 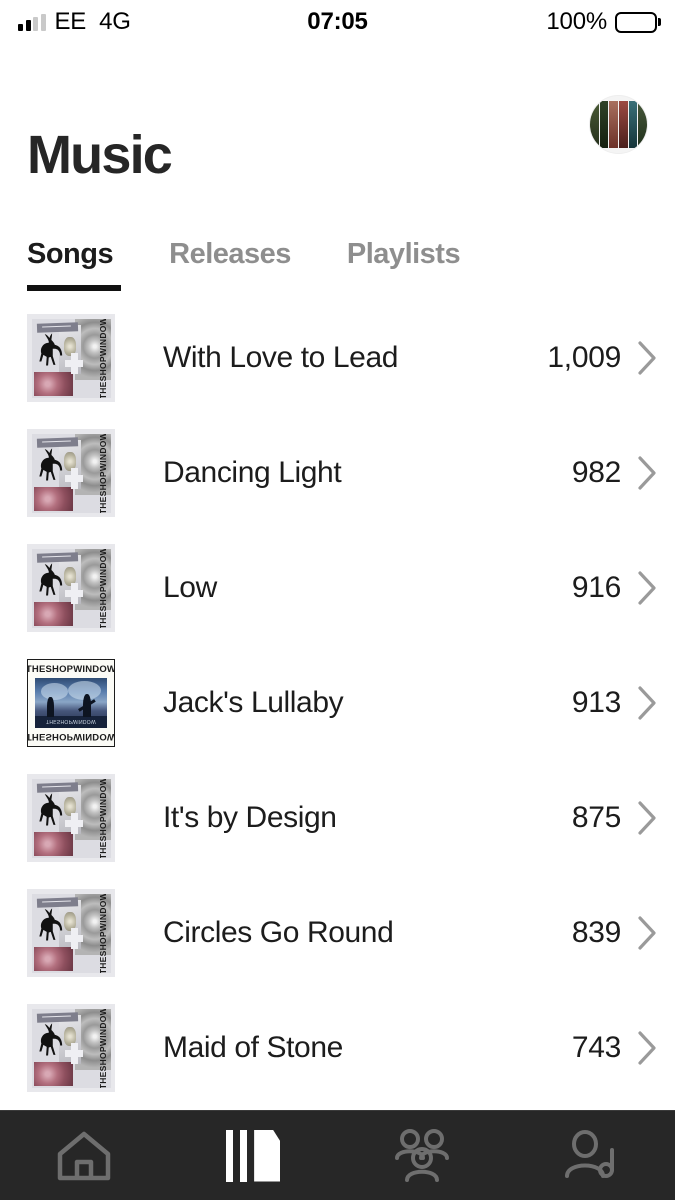 I want to click on song-row: THESHOPWINDOW Maid of Stone 743, so click(x=337, y=1047).